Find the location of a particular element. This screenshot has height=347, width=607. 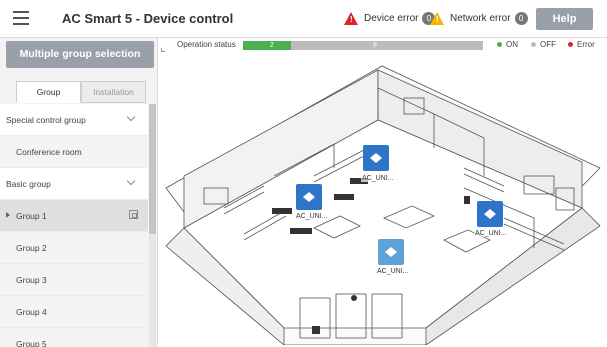

hamburger-menu-icon is located at coordinates (21, 18).